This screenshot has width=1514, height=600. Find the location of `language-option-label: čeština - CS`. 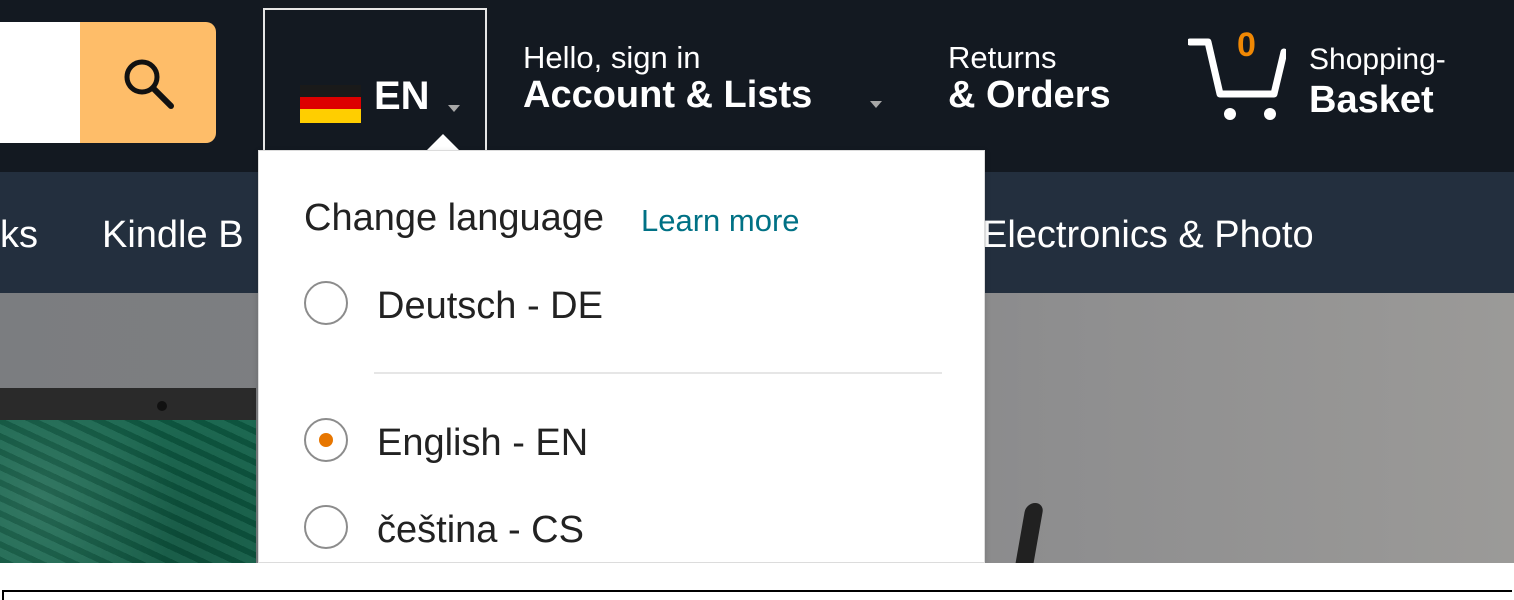

language-option-label: čeština - CS is located at coordinates (480, 530).